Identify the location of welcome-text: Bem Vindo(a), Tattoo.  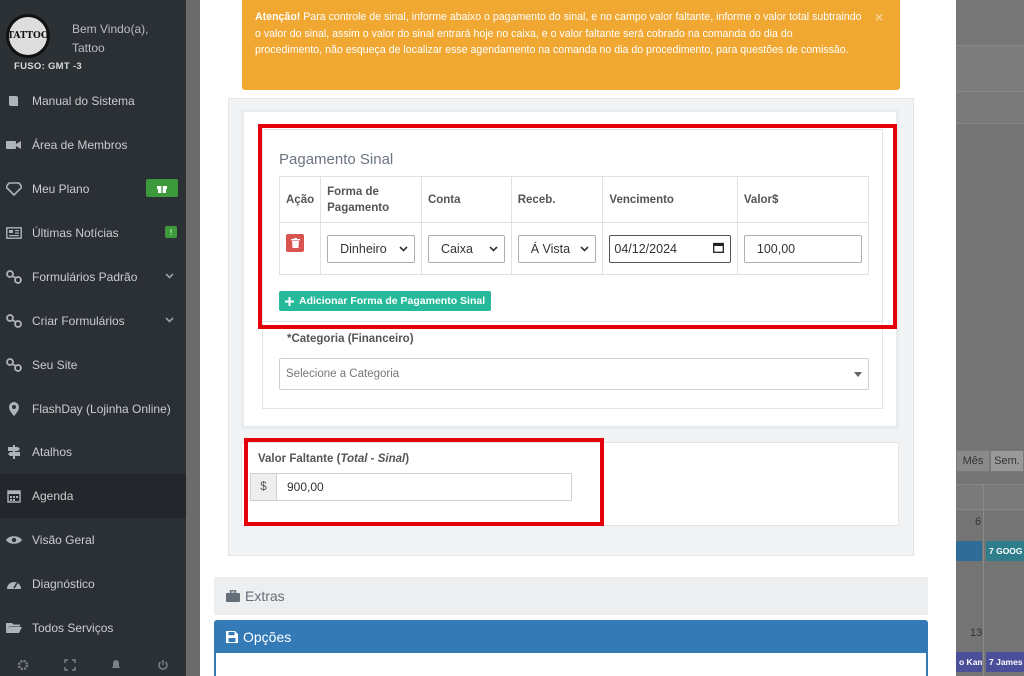
(110, 39).